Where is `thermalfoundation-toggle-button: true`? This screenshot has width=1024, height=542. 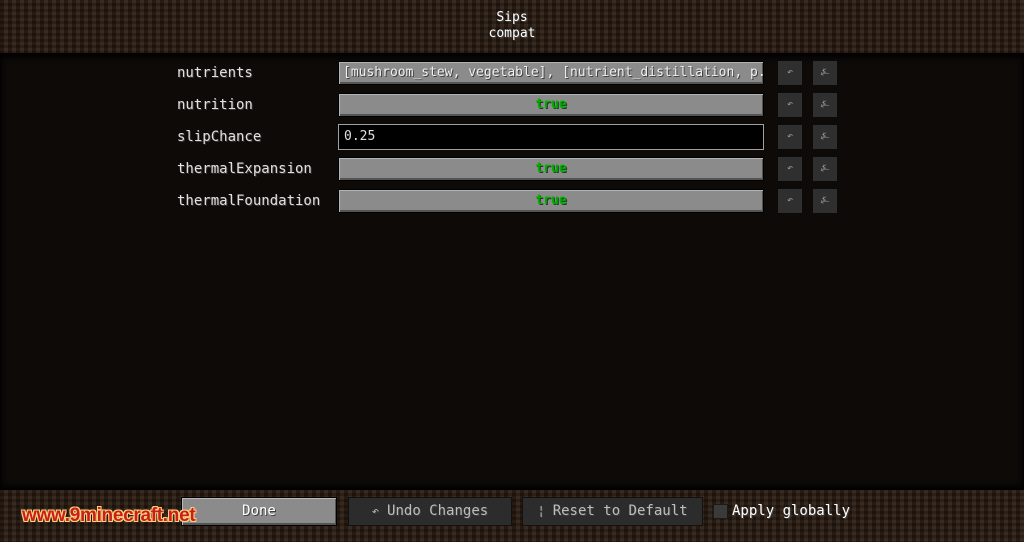 thermalfoundation-toggle-button: true is located at coordinates (551, 201).